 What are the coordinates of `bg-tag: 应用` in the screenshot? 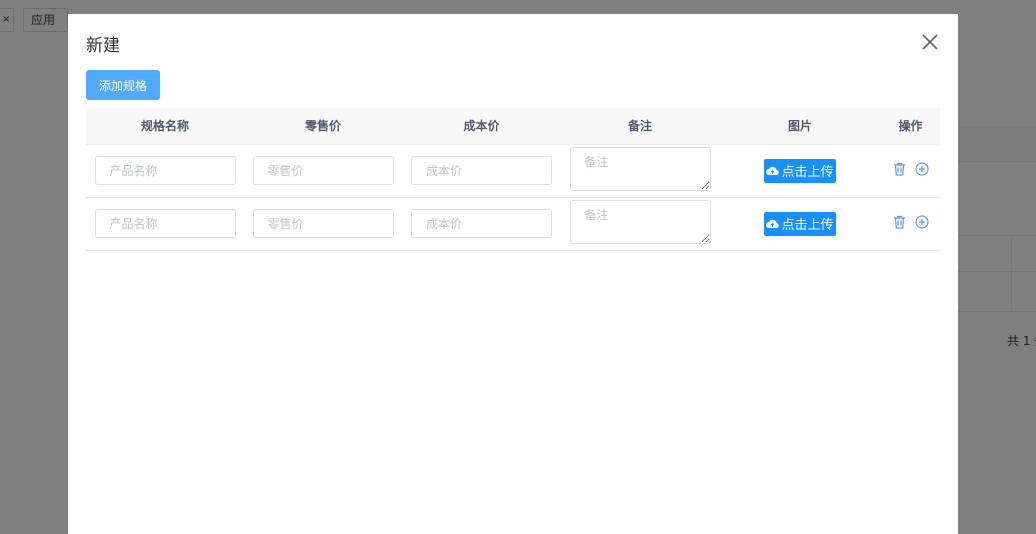 It's located at (45, 20).